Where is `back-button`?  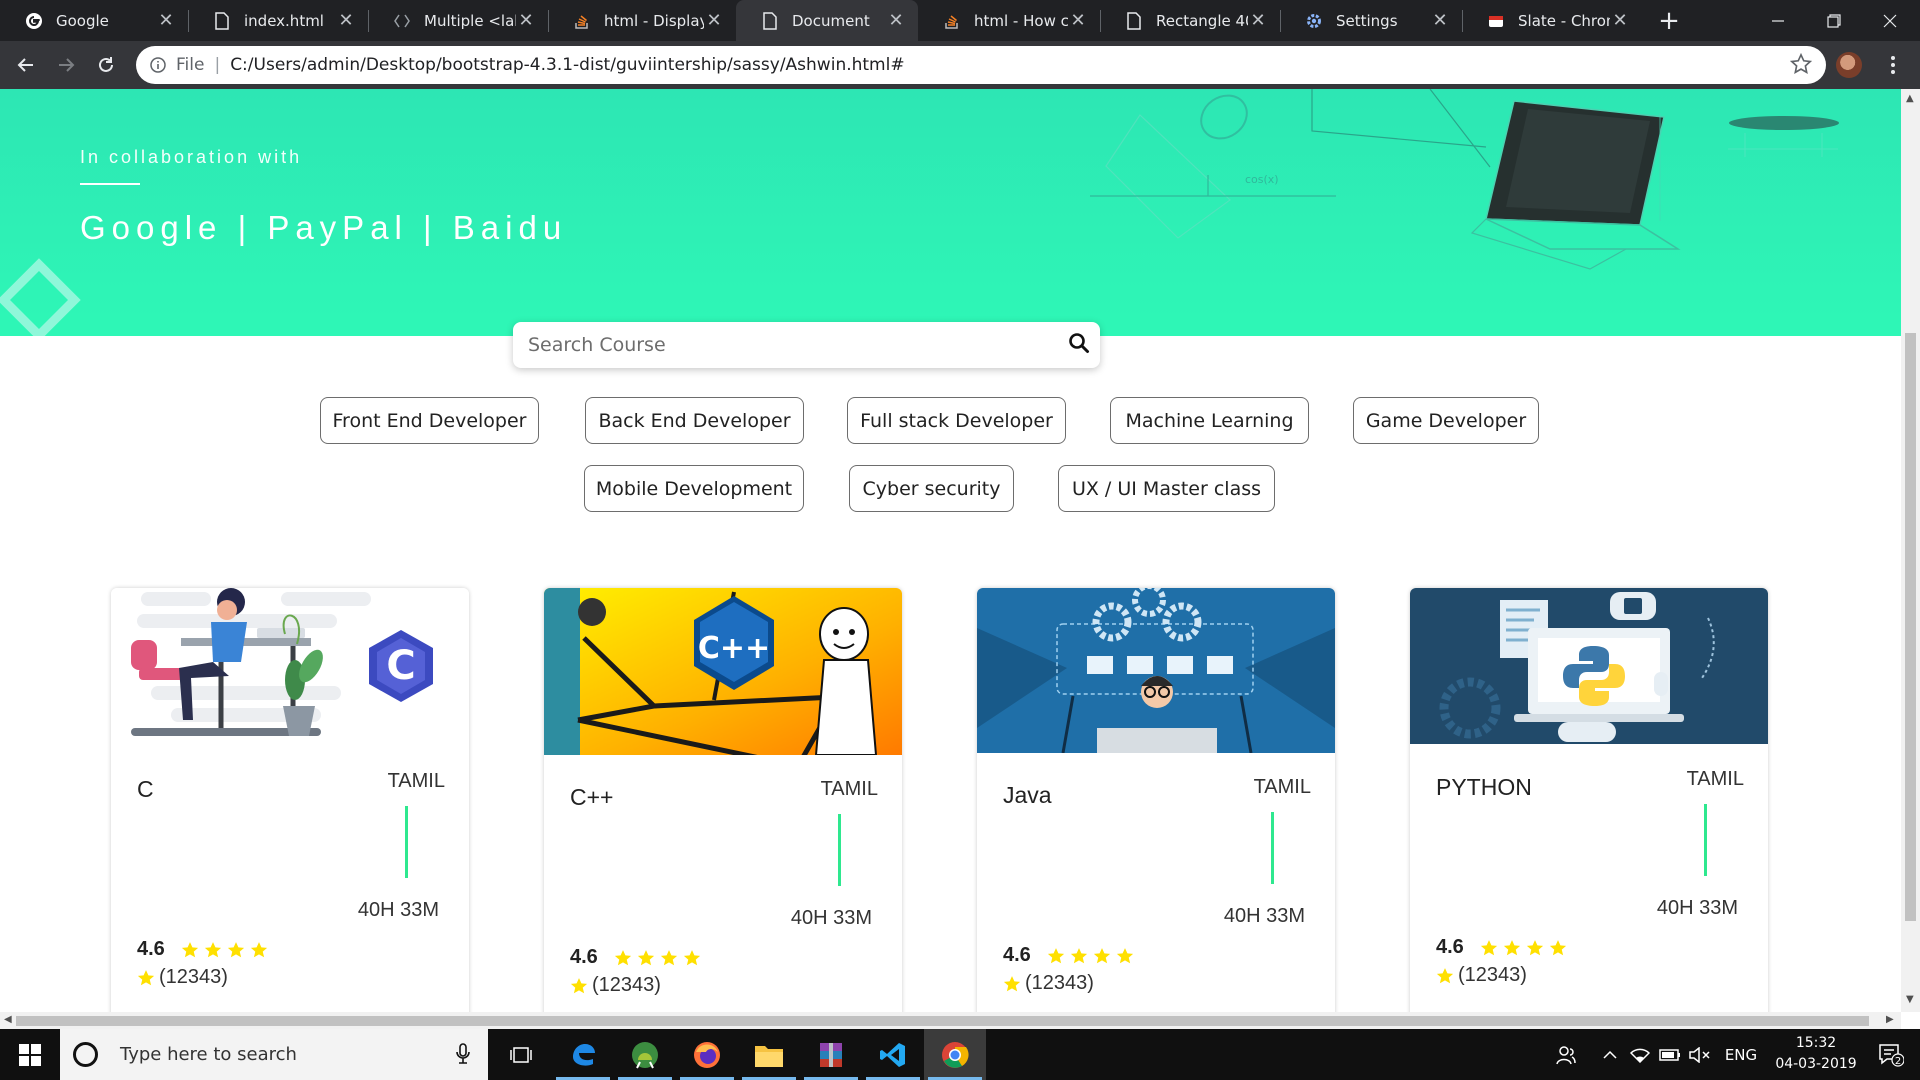
back-button is located at coordinates (26, 65).